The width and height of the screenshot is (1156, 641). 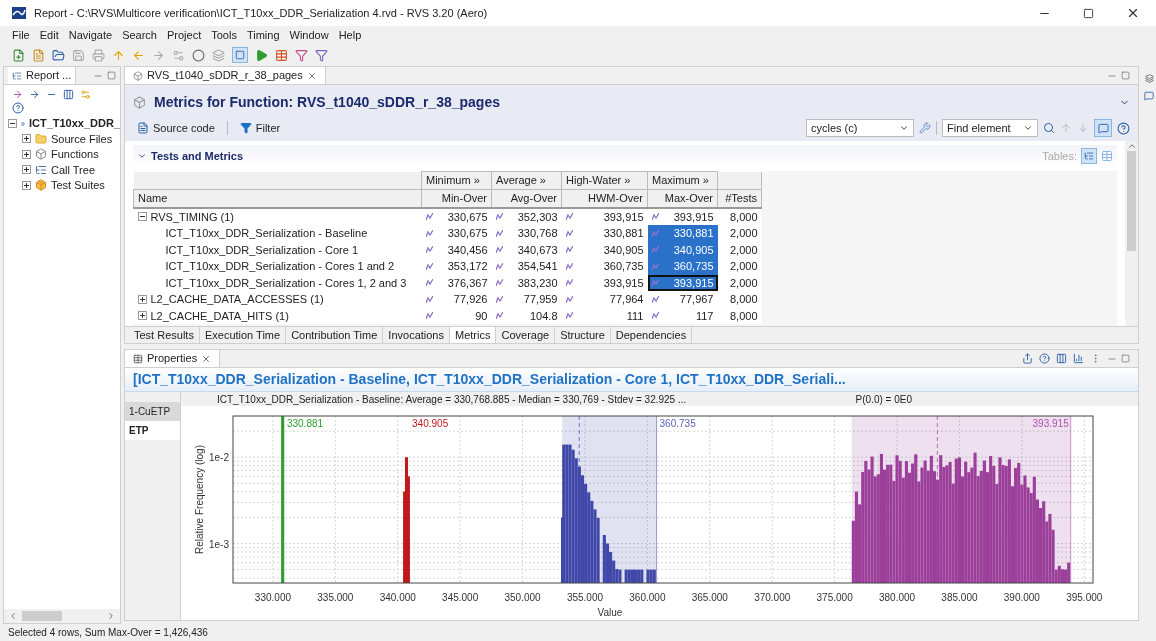 I want to click on view-tab: Coverage, so click(x=526, y=335).